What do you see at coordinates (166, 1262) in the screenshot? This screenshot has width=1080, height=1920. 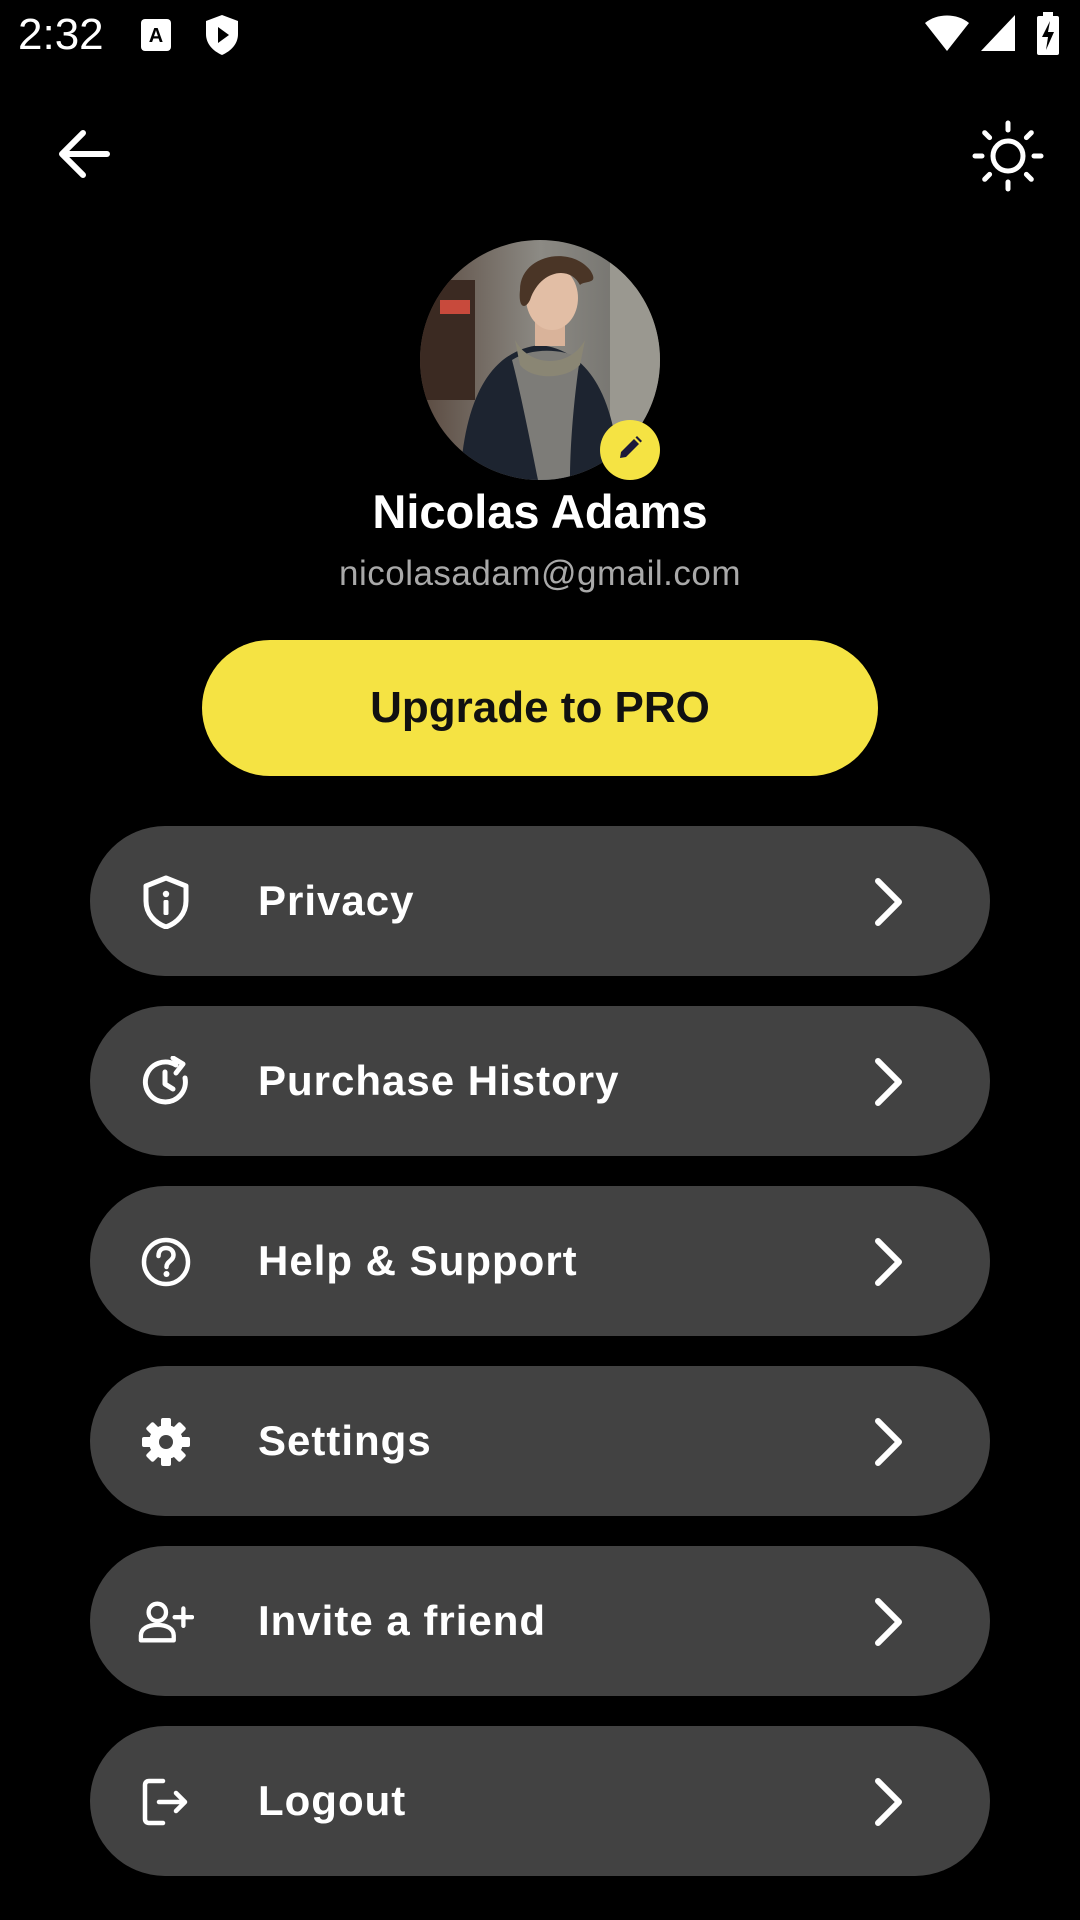 I see `help-circle-icon` at bounding box center [166, 1262].